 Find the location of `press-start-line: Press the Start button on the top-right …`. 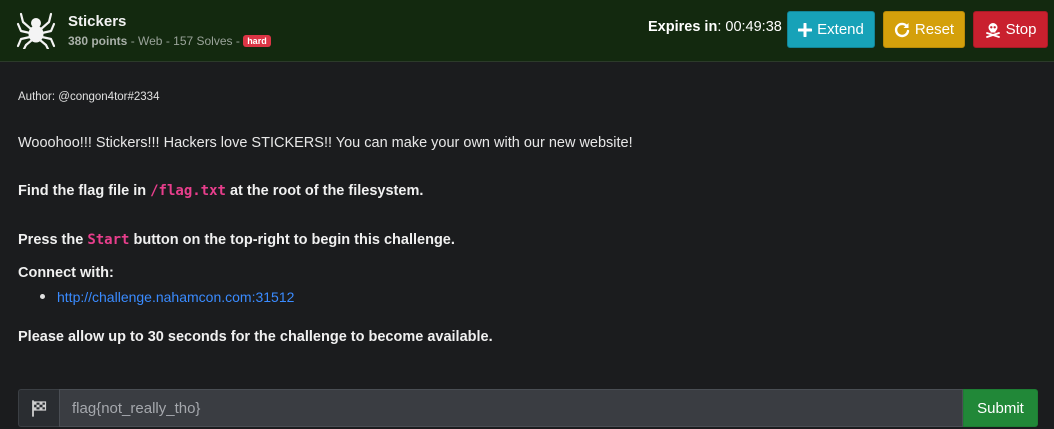

press-start-line: Press the Start button on the top-right … is located at coordinates (236, 240).